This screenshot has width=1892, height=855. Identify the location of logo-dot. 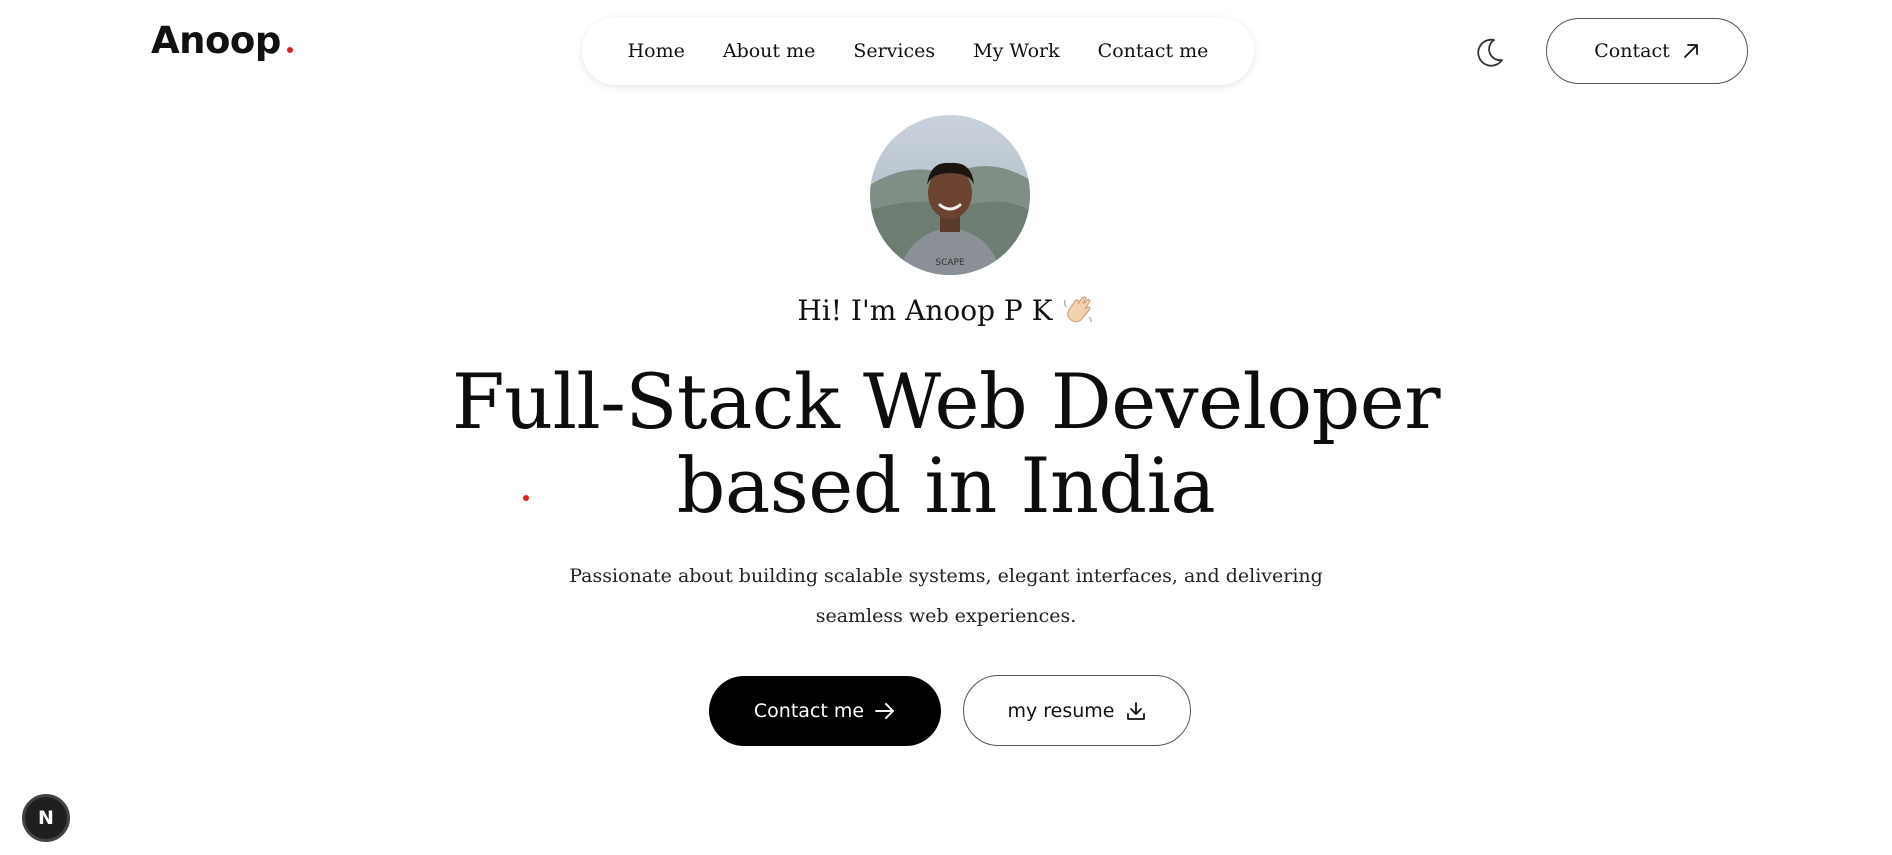
(289, 50).